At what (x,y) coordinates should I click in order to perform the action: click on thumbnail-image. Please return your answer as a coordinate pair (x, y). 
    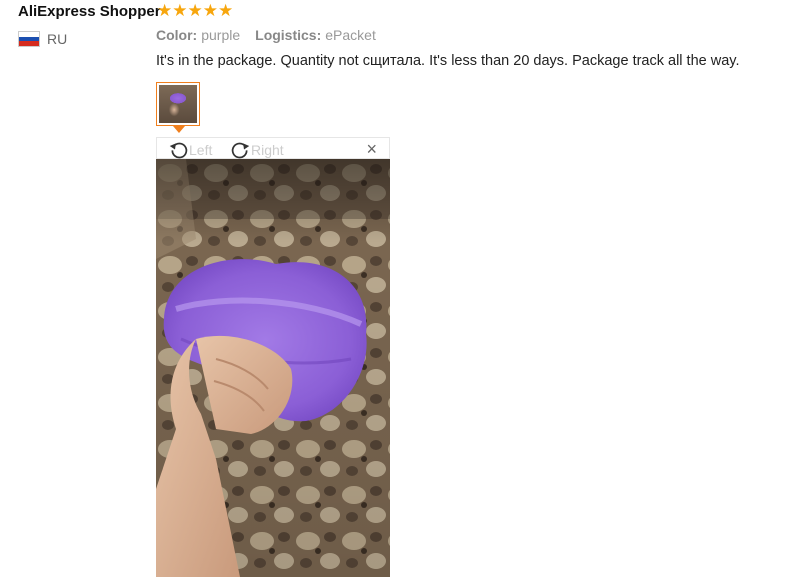
    Looking at the image, I should click on (178, 104).